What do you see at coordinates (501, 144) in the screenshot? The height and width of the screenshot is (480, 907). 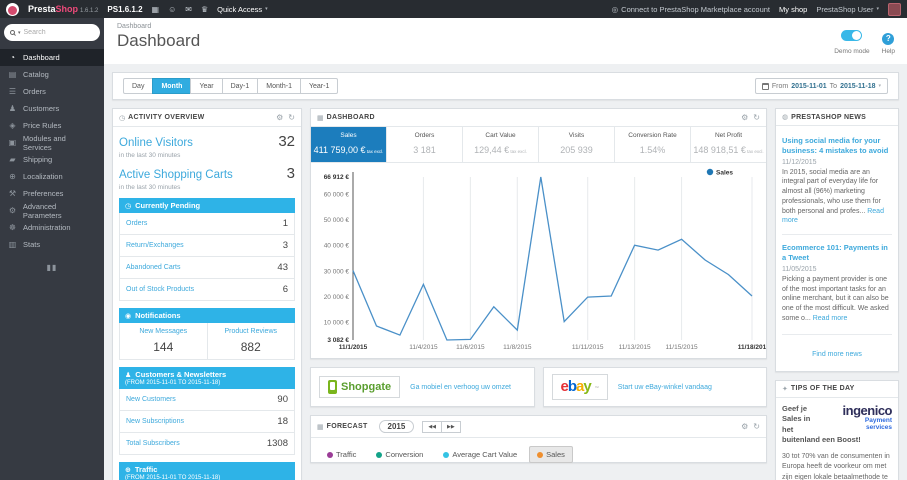 I see `metric-tile-cart-value: Cart Value 129,44 € tax excl.` at bounding box center [501, 144].